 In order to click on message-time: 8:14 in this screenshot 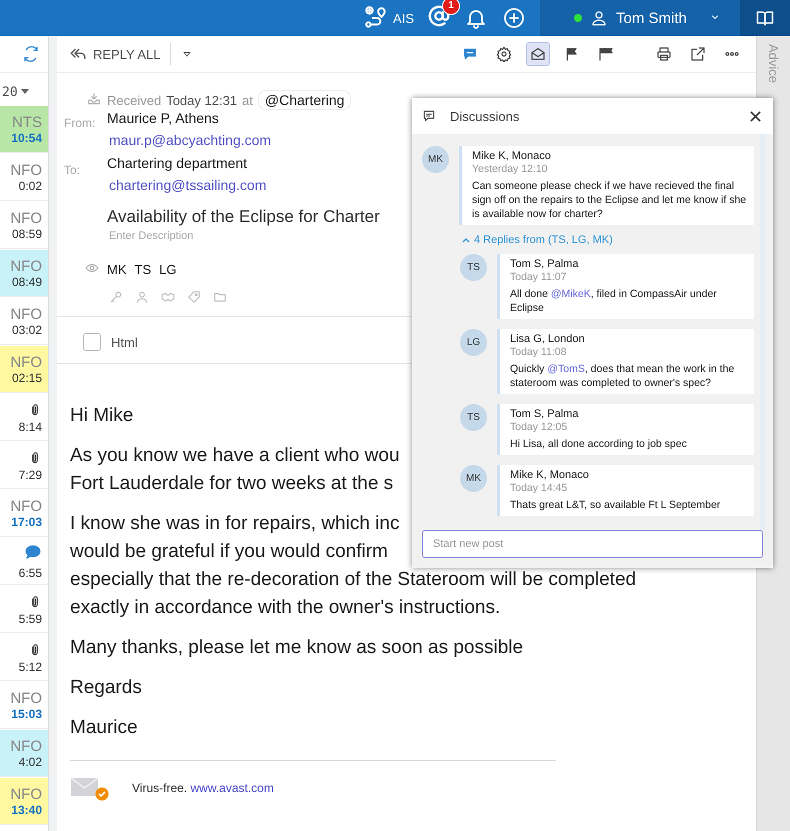, I will do `click(30, 427)`.